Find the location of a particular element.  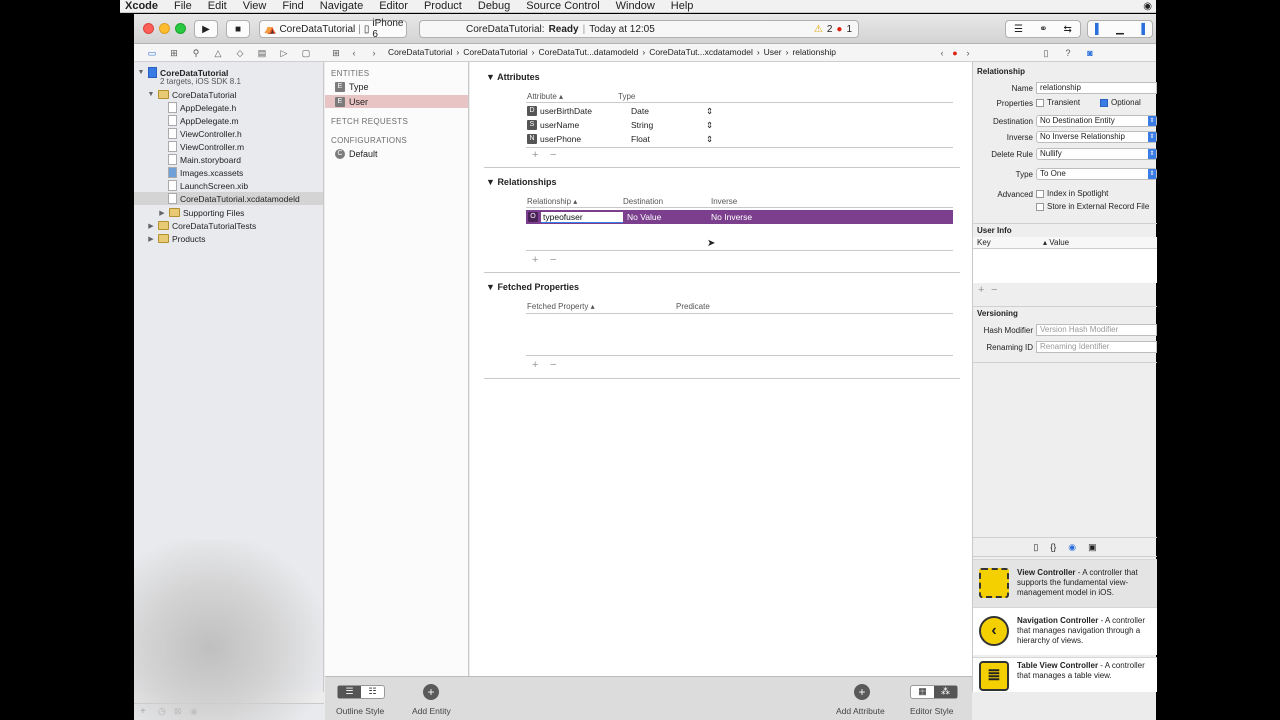

breadcrumb-item: CoreDataTut...datamodeld is located at coordinates (589, 52).